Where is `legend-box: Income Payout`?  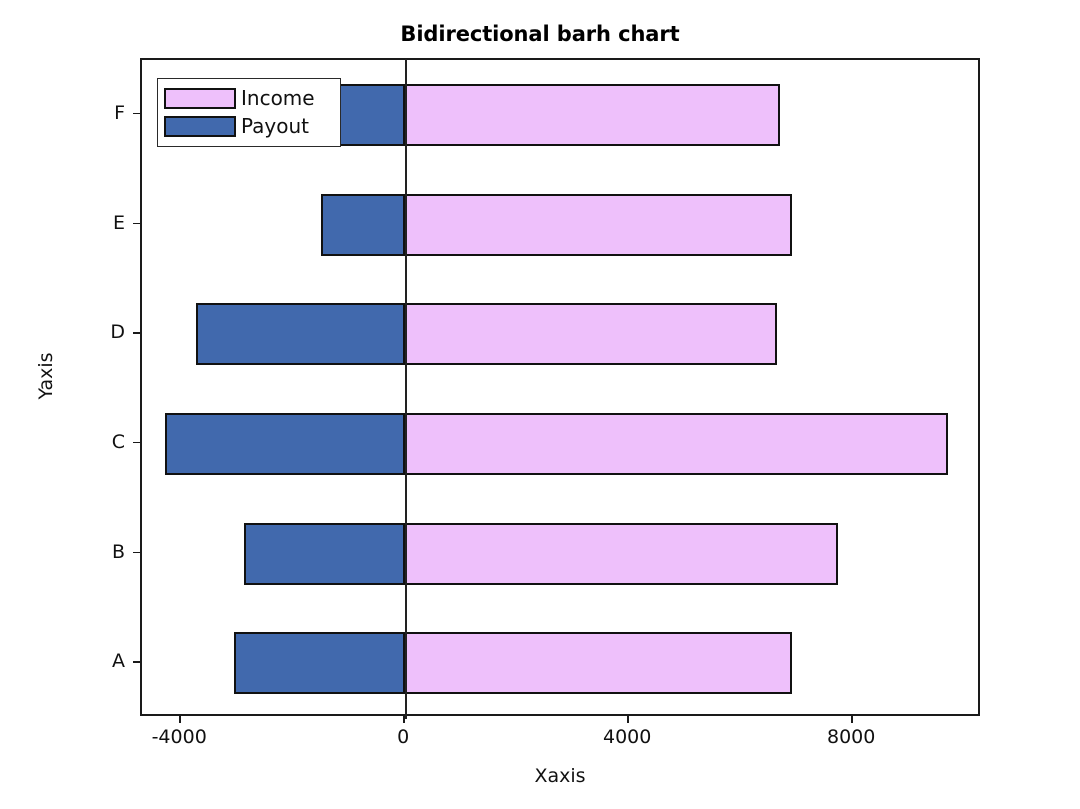 legend-box: Income Payout is located at coordinates (249, 112).